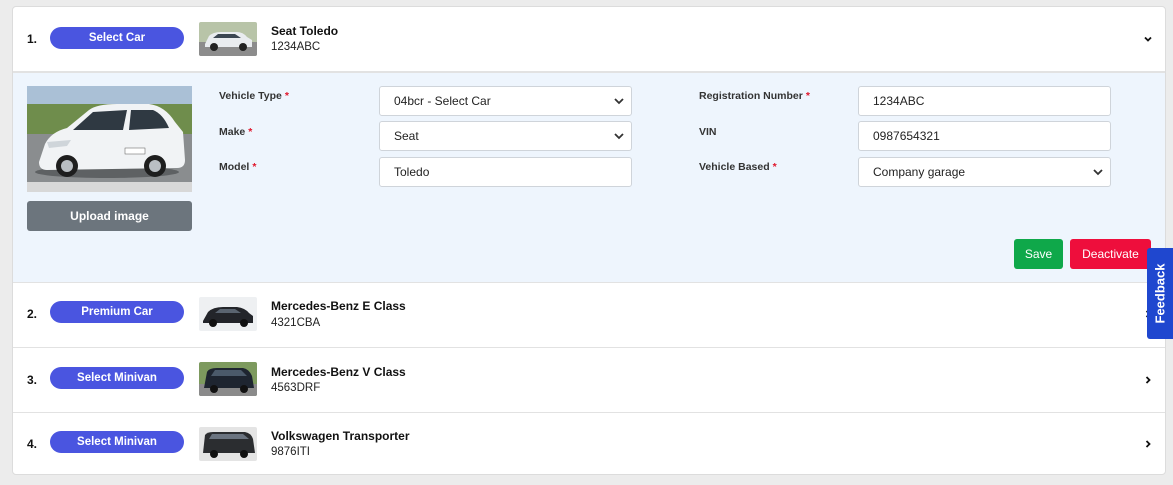 The image size is (1173, 485). Describe the element at coordinates (117, 312) in the screenshot. I see `vehicle-category-badge: Premium Car` at that location.